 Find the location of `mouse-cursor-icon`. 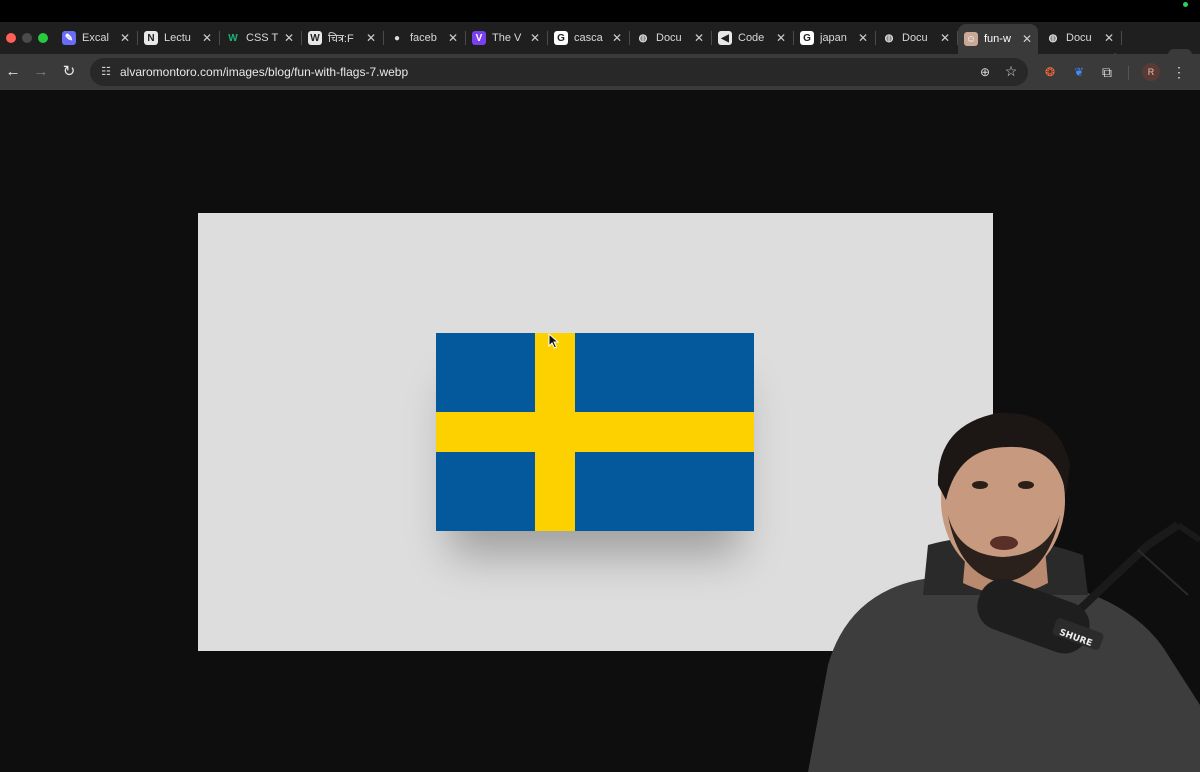

mouse-cursor-icon is located at coordinates (554, 341).